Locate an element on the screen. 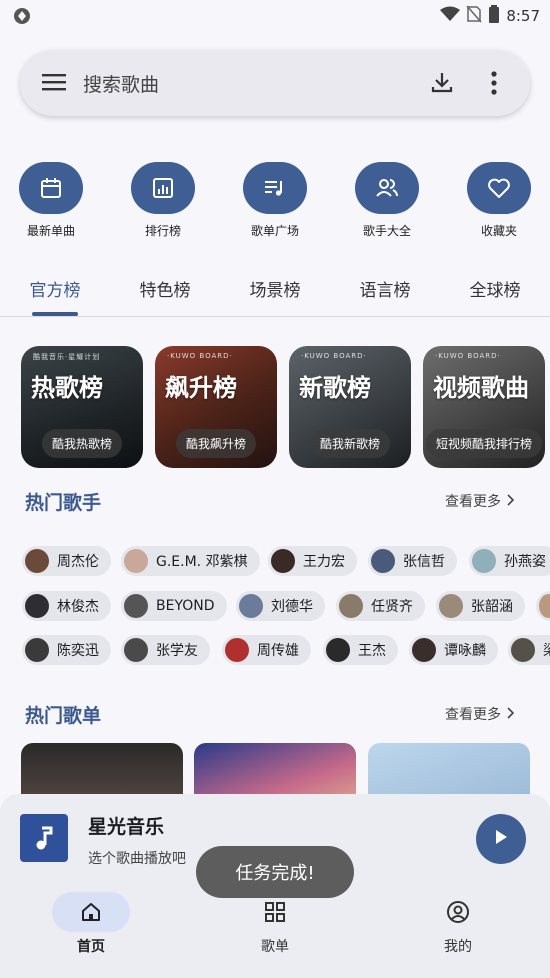  artist-name: 梁 is located at coordinates (546, 650).